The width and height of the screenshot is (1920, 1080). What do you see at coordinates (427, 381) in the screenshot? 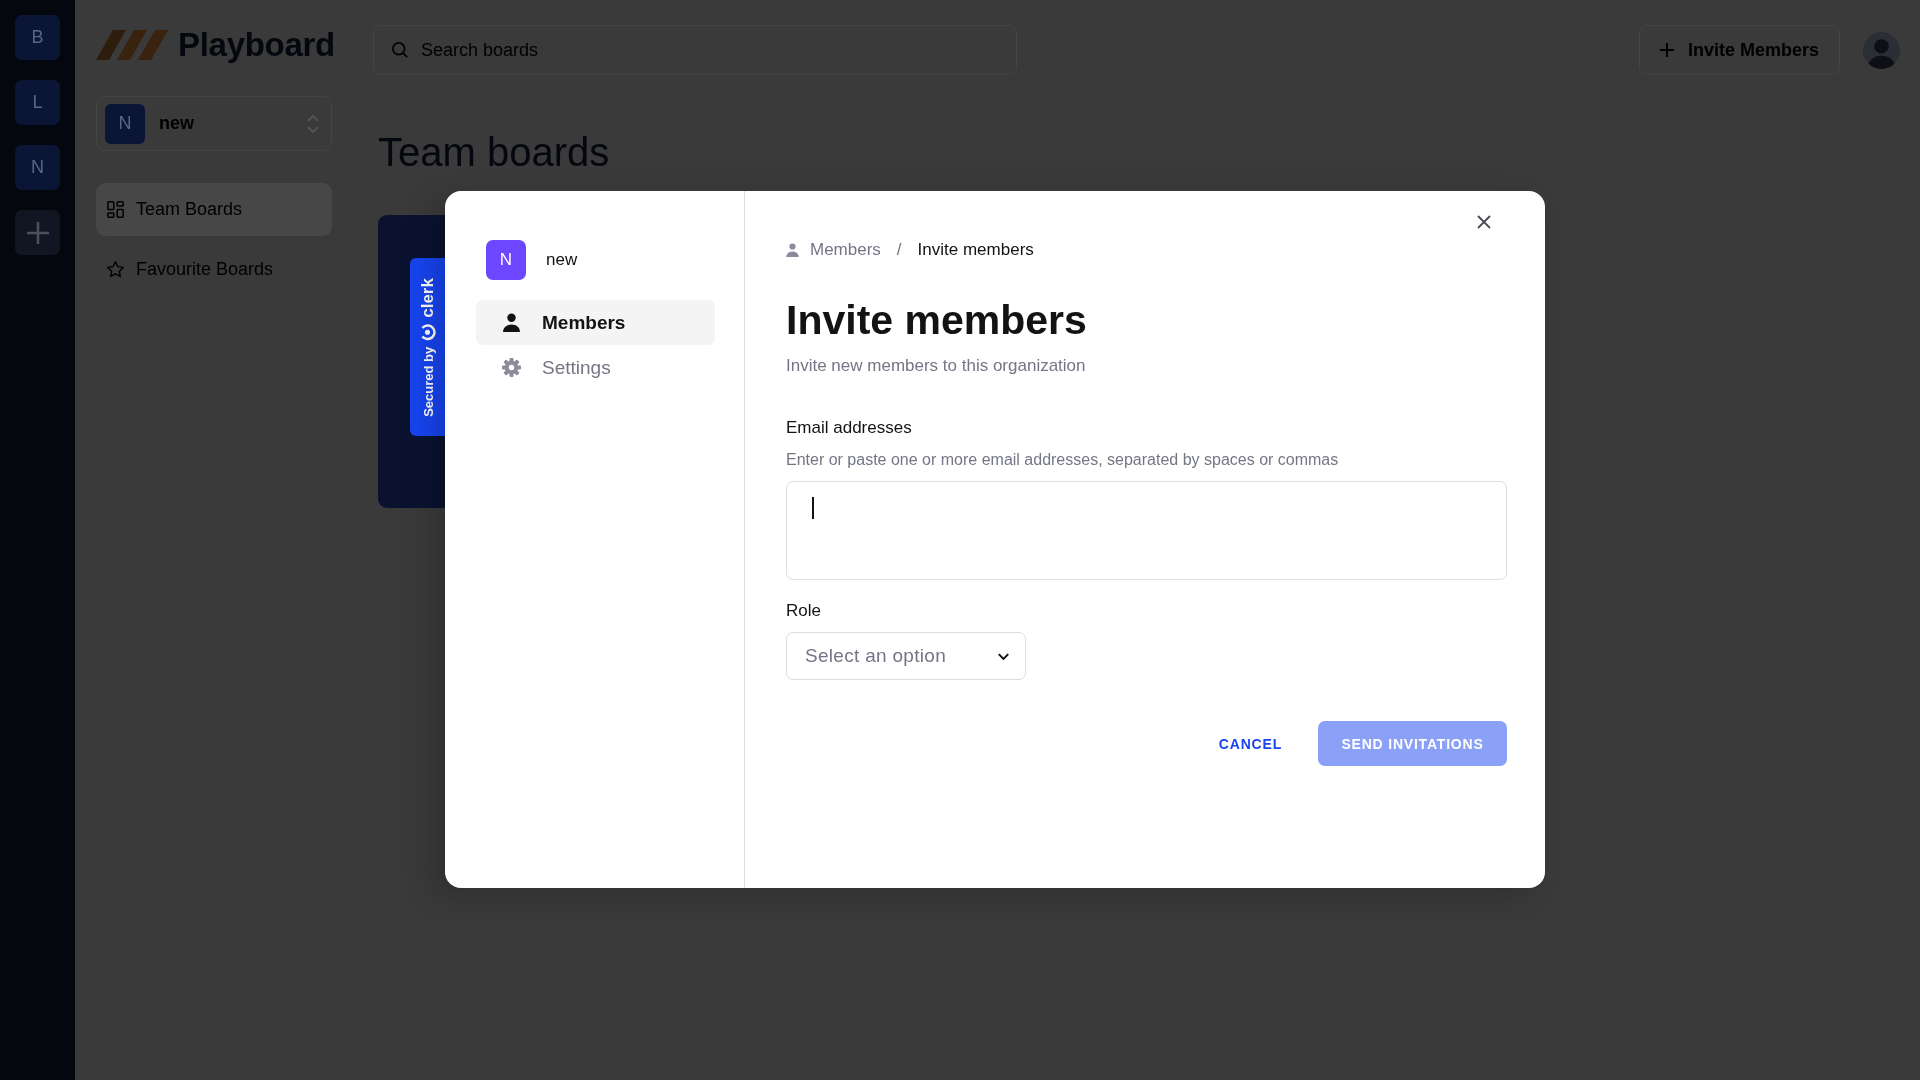
I see `secured-by-text: Secured by` at bounding box center [427, 381].